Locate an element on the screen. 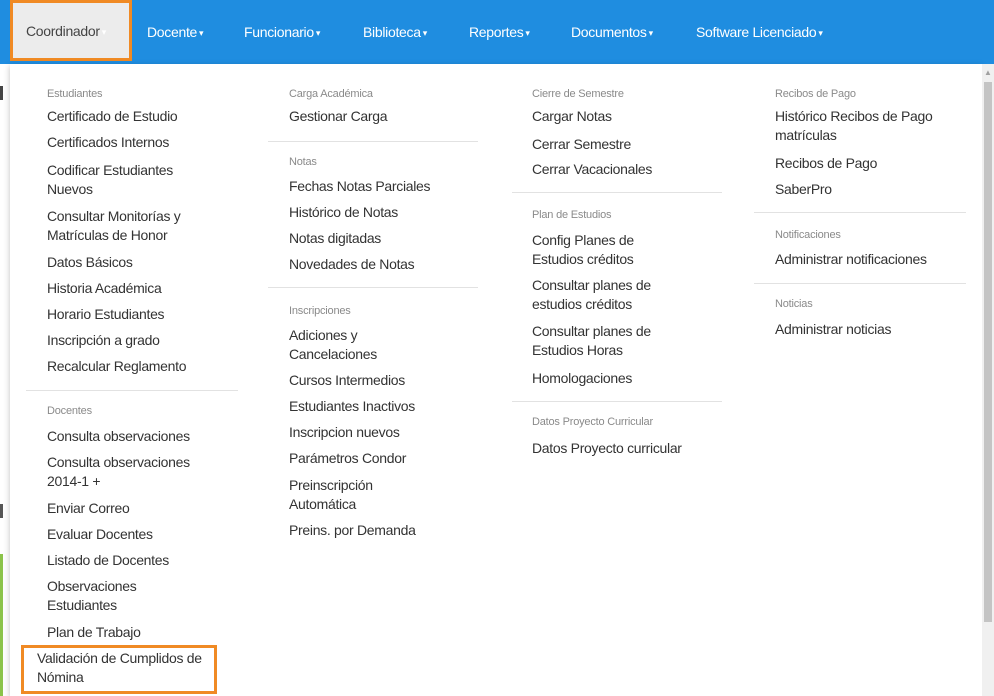 This screenshot has width=994, height=696. menu-item: Consulta observaciones is located at coordinates (137, 436).